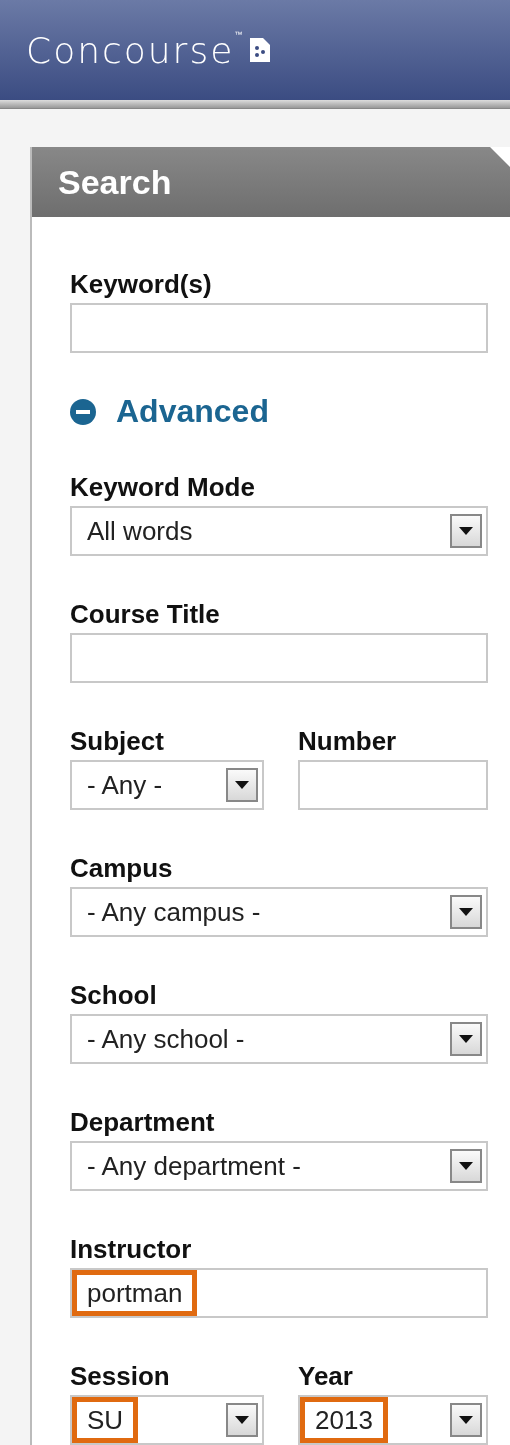 Image resolution: width=510 pixels, height=1445 pixels. What do you see at coordinates (122, 868) in the screenshot?
I see `field-label: Campus` at bounding box center [122, 868].